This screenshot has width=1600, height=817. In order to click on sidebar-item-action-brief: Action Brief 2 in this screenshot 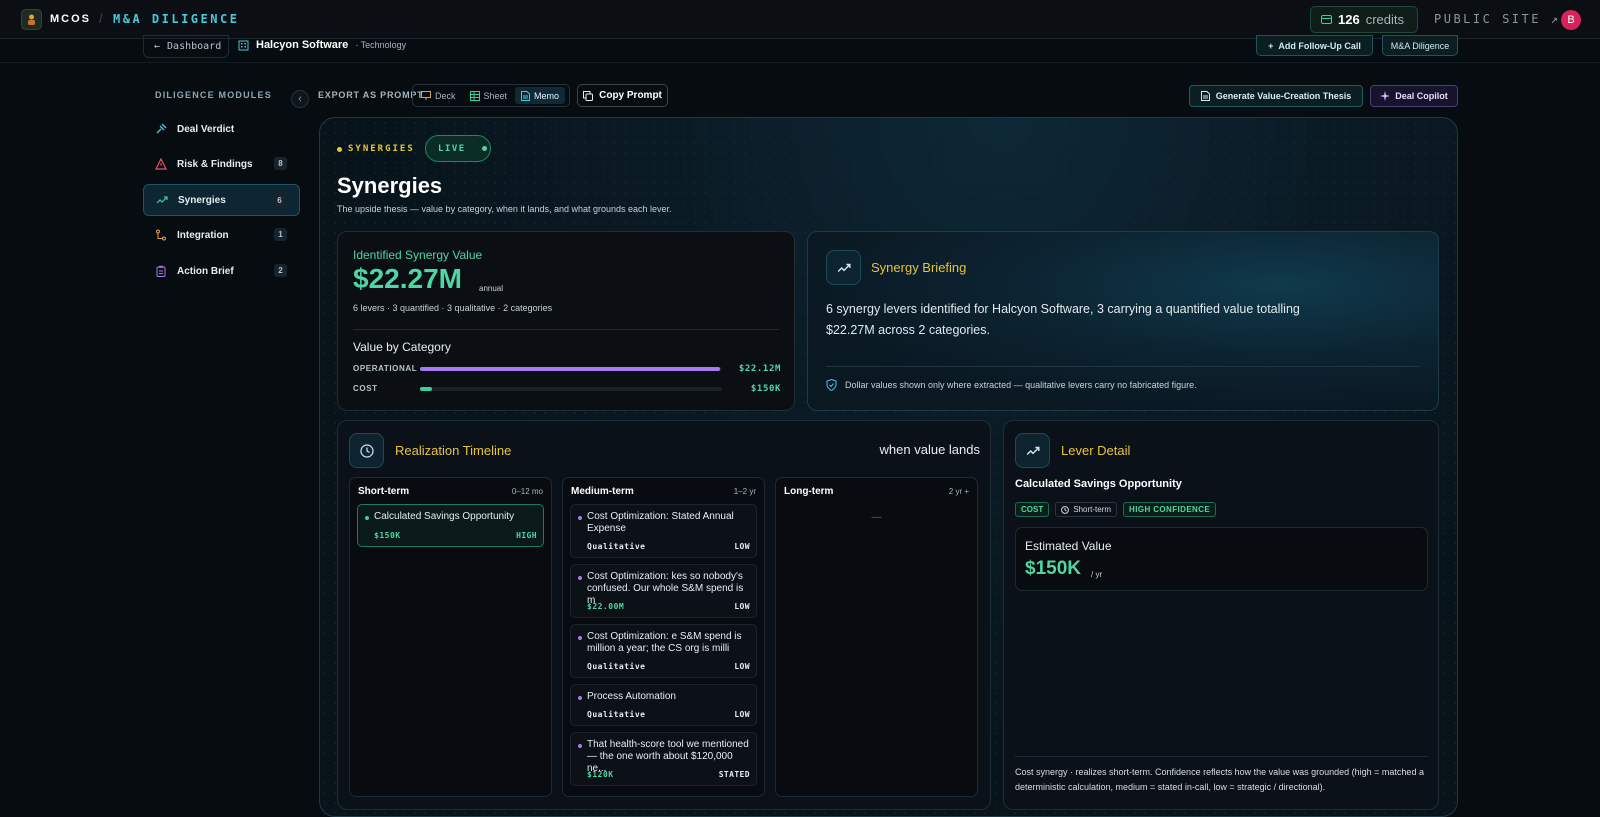, I will do `click(221, 271)`.